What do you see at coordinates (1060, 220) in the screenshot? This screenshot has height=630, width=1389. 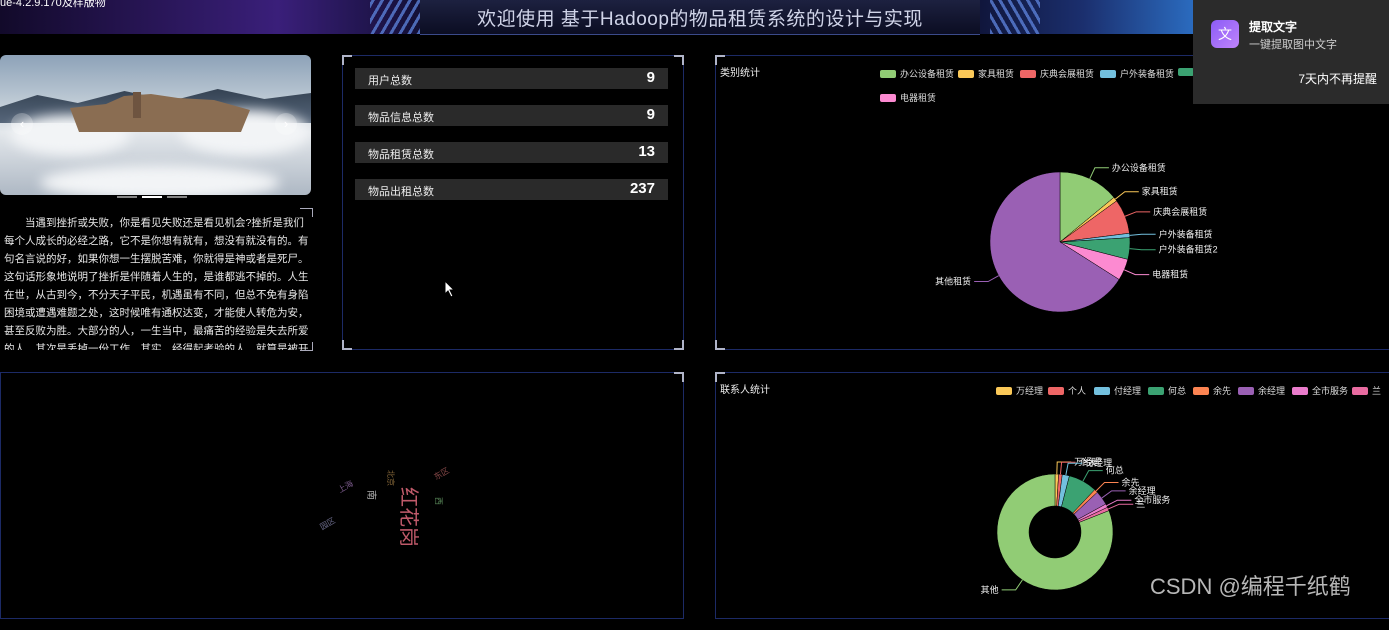 I see `category-pie-chart: 办公设备租赁家具租赁庆典会展租赁户外装备租赁户外装备租赁2 电器租赁其他租赁` at bounding box center [1060, 220].